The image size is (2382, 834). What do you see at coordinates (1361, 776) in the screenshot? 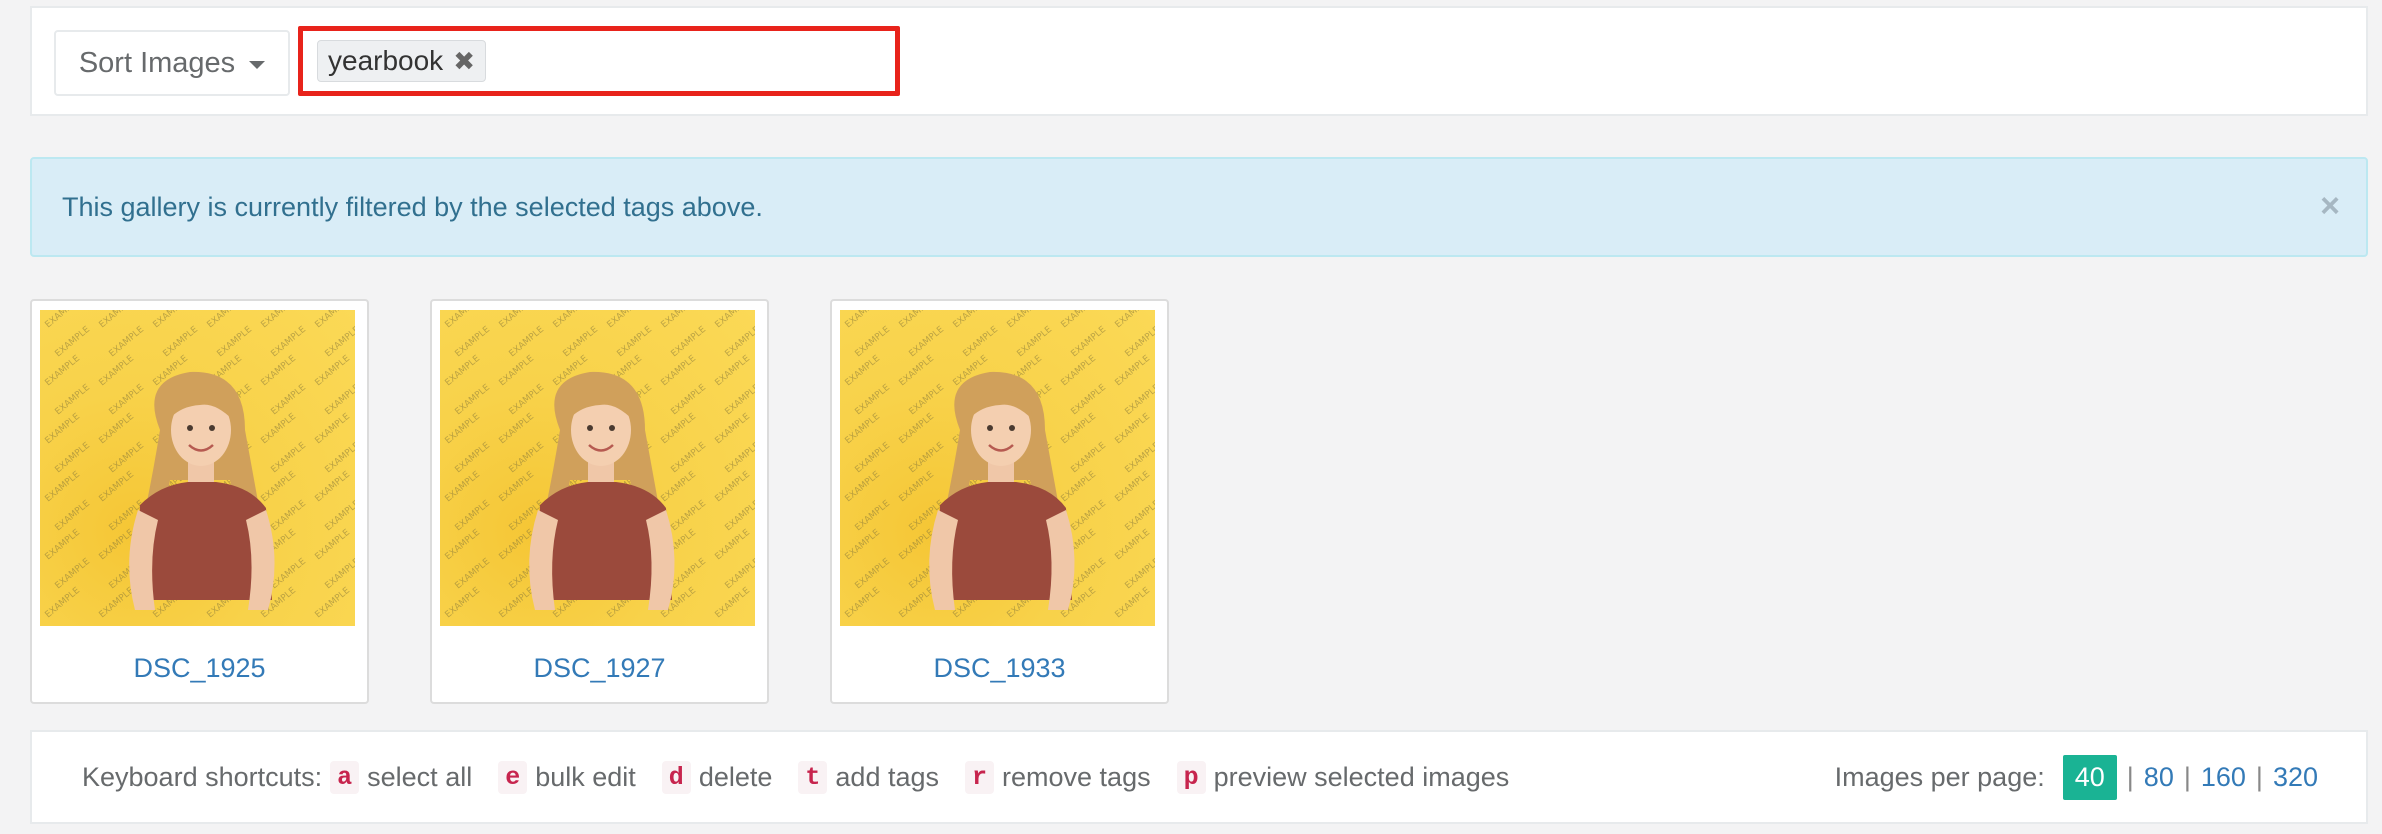
I see `shortcut-label: preview selected images` at bounding box center [1361, 776].